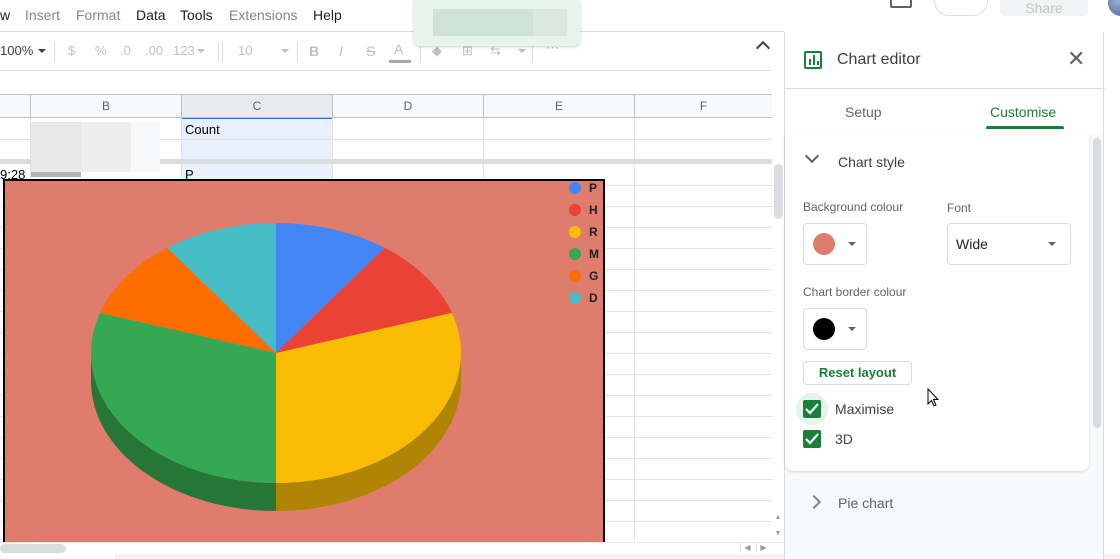 The width and height of the screenshot is (1120, 559). Describe the element at coordinates (778, 352) in the screenshot. I see `vertical-scrollbar` at that location.